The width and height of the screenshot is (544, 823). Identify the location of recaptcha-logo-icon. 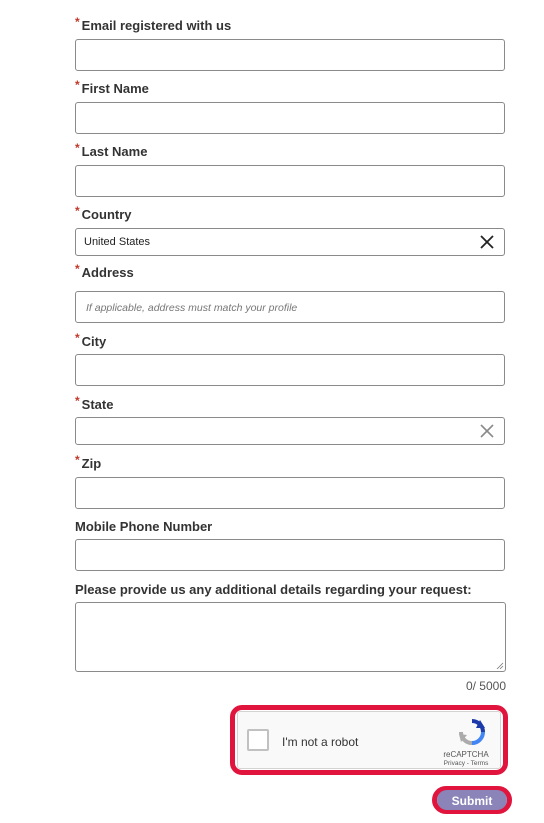
(472, 732).